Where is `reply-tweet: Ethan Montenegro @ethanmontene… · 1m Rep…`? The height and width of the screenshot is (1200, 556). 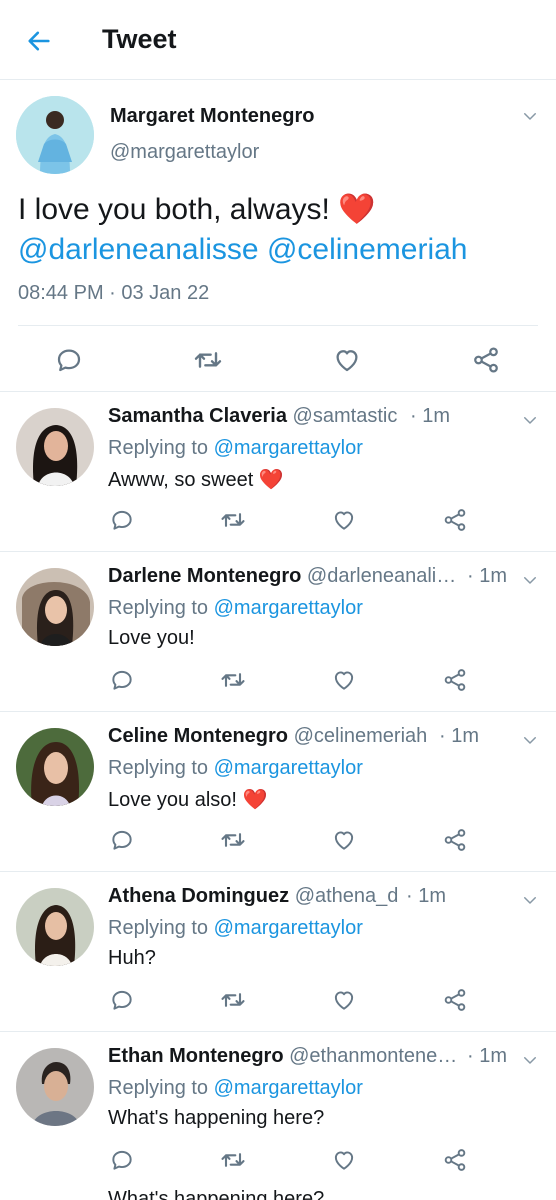
reply-tweet: Ethan Montenegro @ethanmontene… · 1m Rep… is located at coordinates (278, 1106).